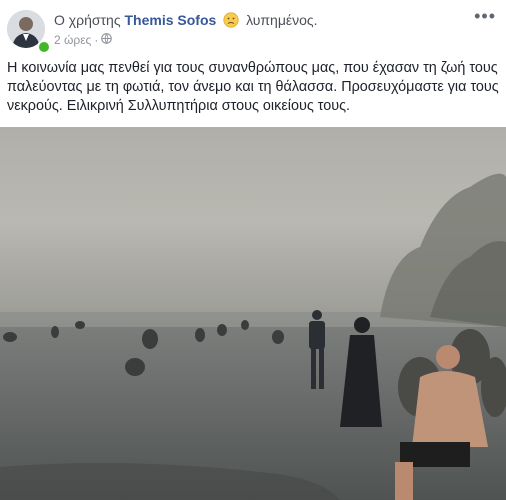 The height and width of the screenshot is (500, 506). Describe the element at coordinates (231, 21) in the screenshot. I see `sad-face-icon` at that location.